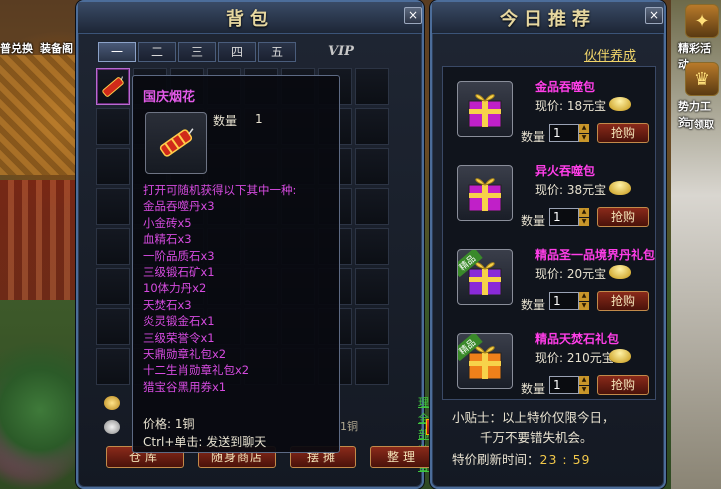 The height and width of the screenshot is (489, 721). What do you see at coordinates (225, 121) in the screenshot?
I see `tooltip-qty-label: 数量` at bounding box center [225, 121].